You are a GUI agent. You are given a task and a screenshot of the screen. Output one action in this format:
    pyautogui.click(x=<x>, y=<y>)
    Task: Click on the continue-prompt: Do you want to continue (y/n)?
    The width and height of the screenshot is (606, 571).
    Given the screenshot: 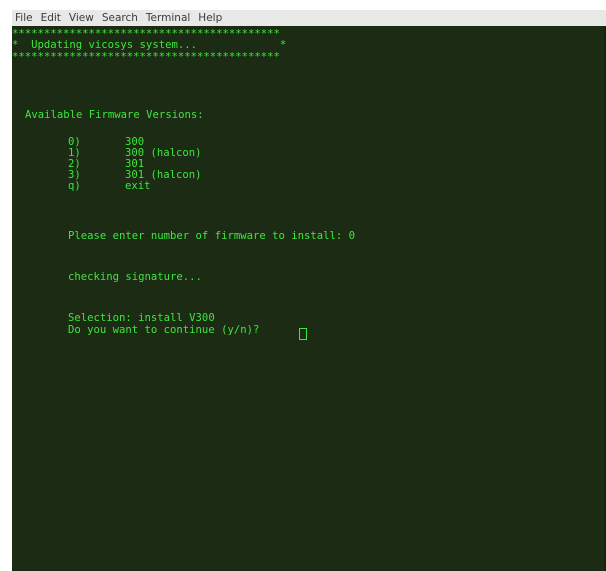 What is the action you would take?
    pyautogui.click(x=167, y=330)
    